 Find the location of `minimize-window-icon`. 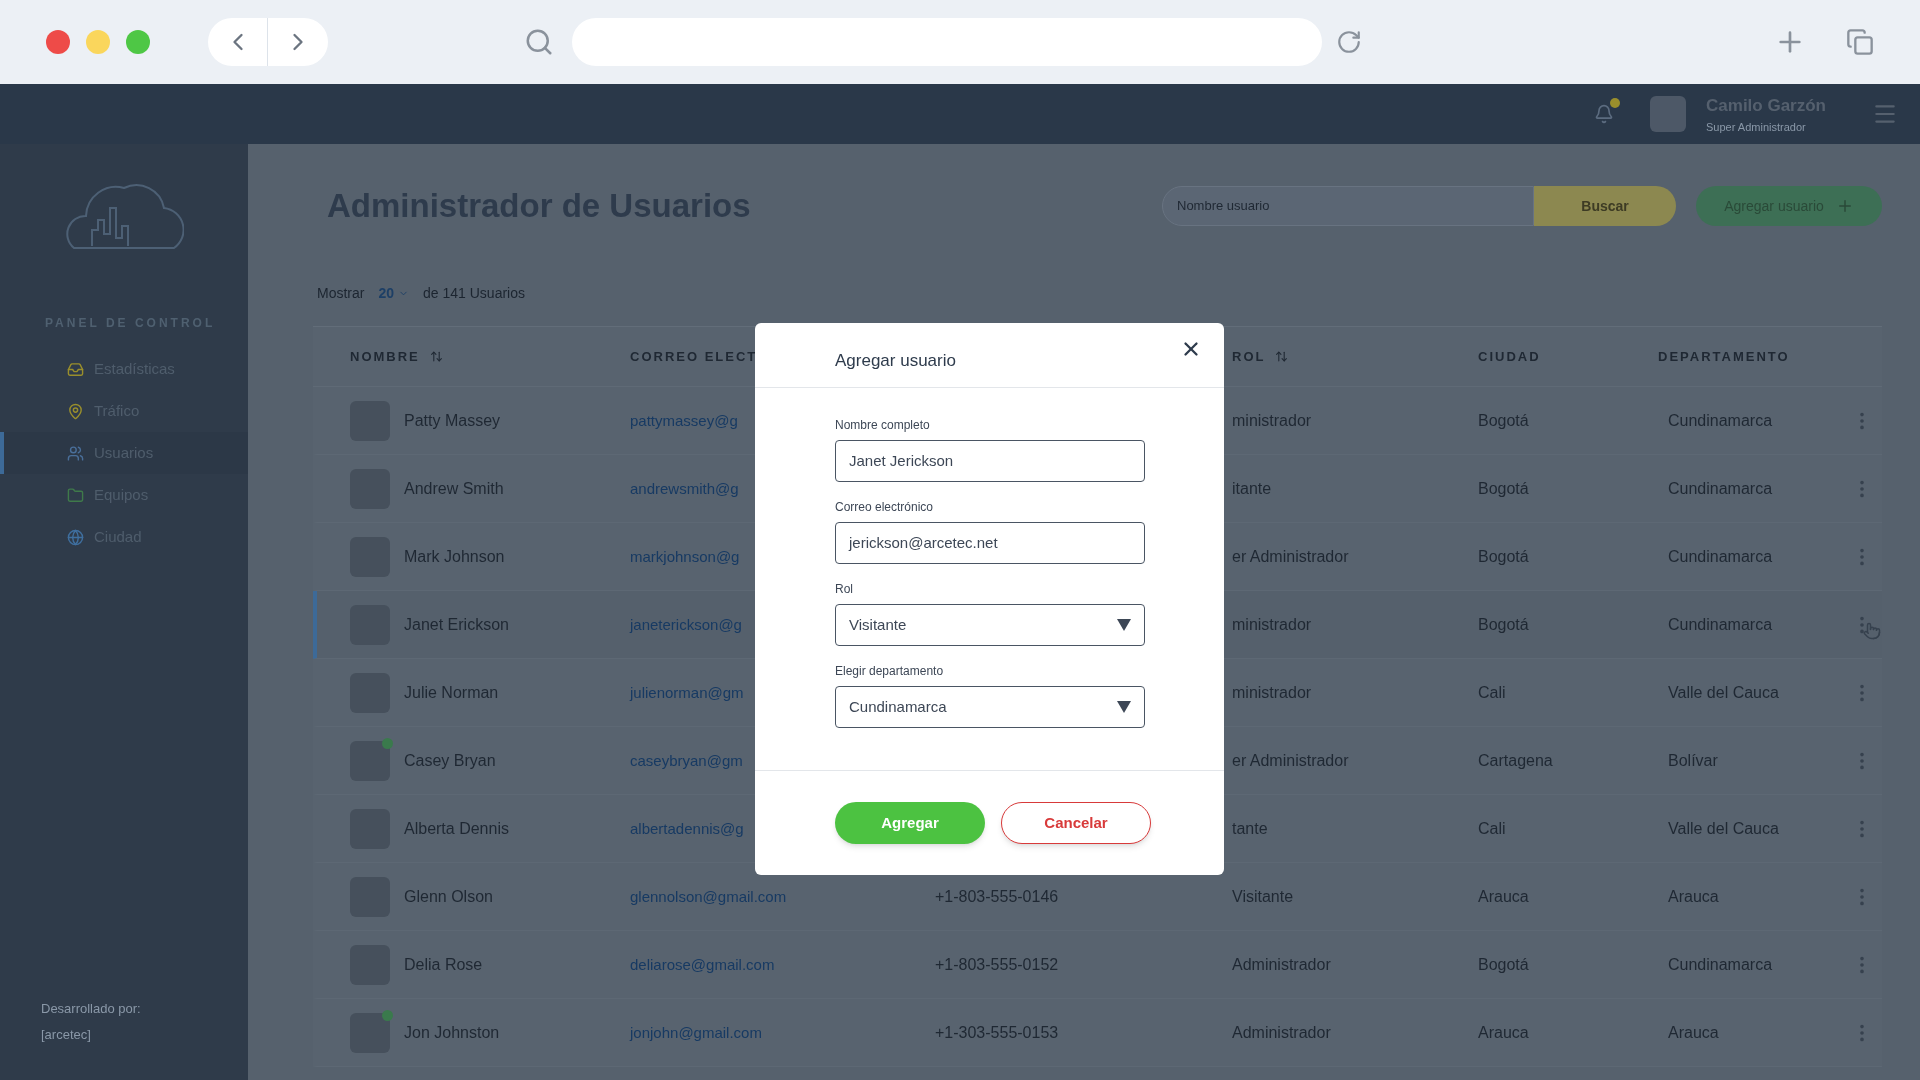

minimize-window-icon is located at coordinates (98, 42).